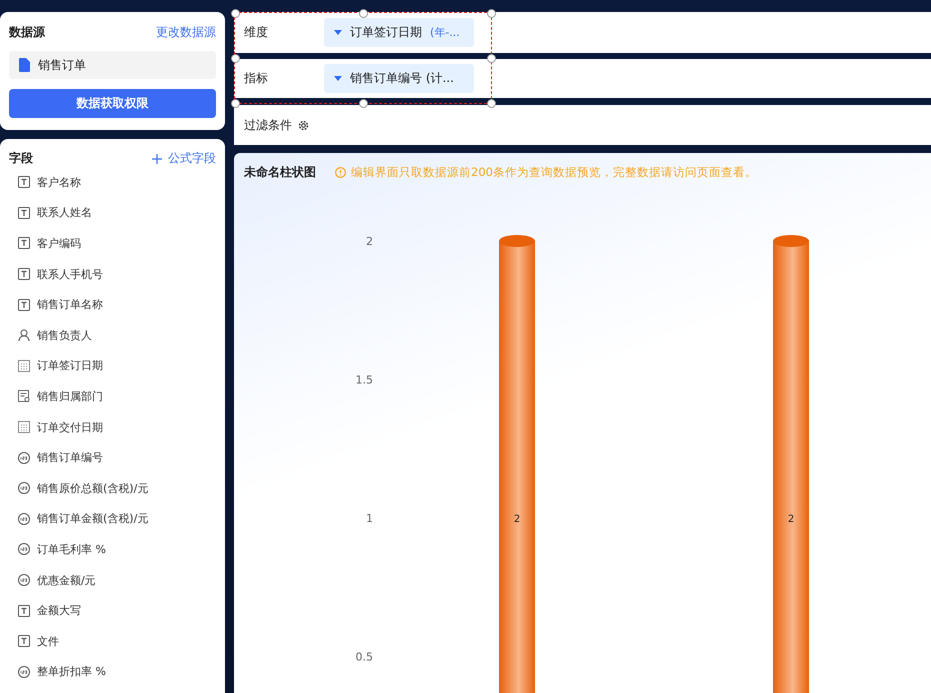  I want to click on y-axis-tick-label: 2, so click(369, 241).